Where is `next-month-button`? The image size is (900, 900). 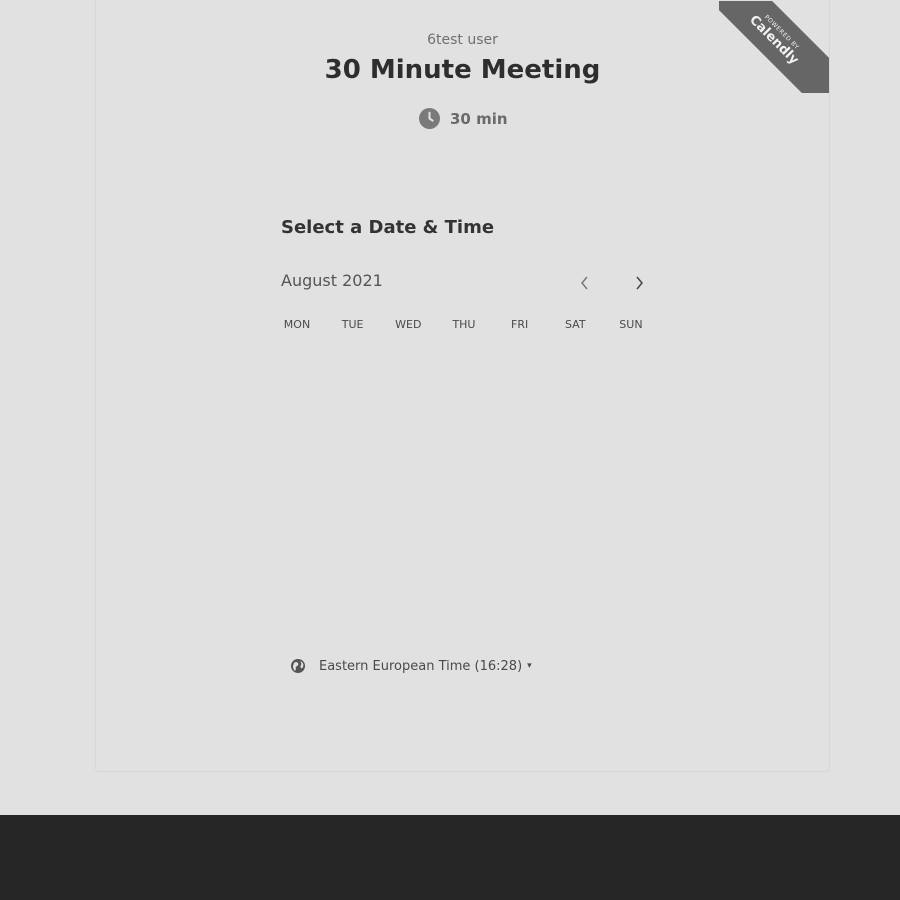
next-month-button is located at coordinates (639, 283).